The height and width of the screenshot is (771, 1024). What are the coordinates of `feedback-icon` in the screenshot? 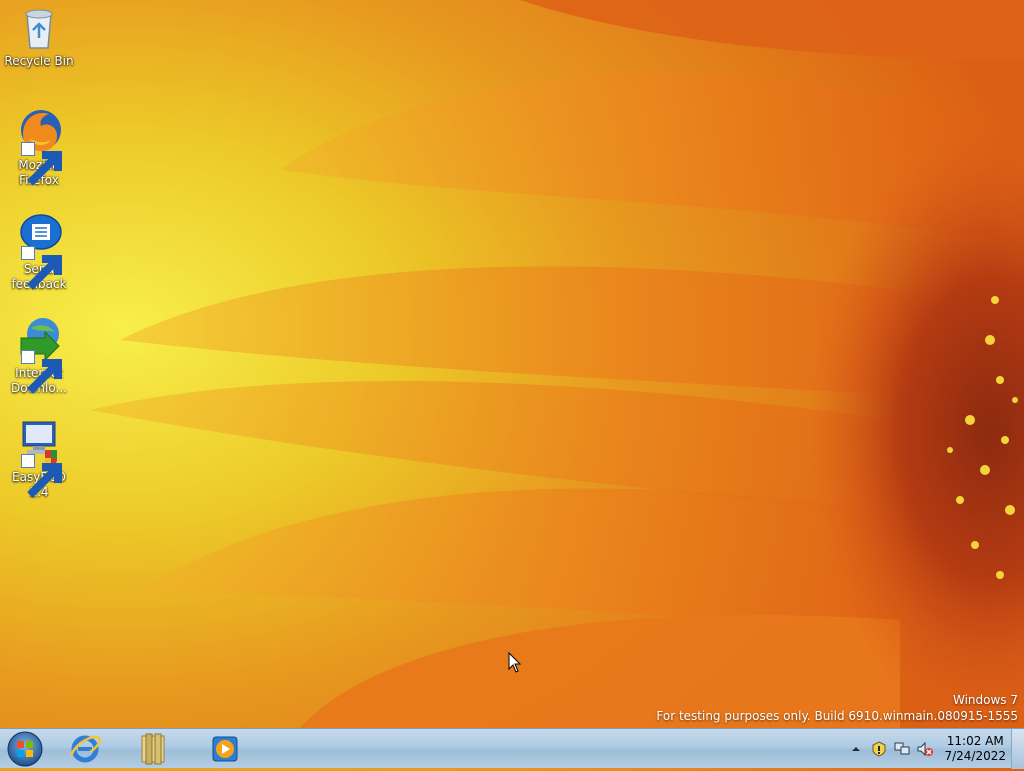 It's located at (39, 251).